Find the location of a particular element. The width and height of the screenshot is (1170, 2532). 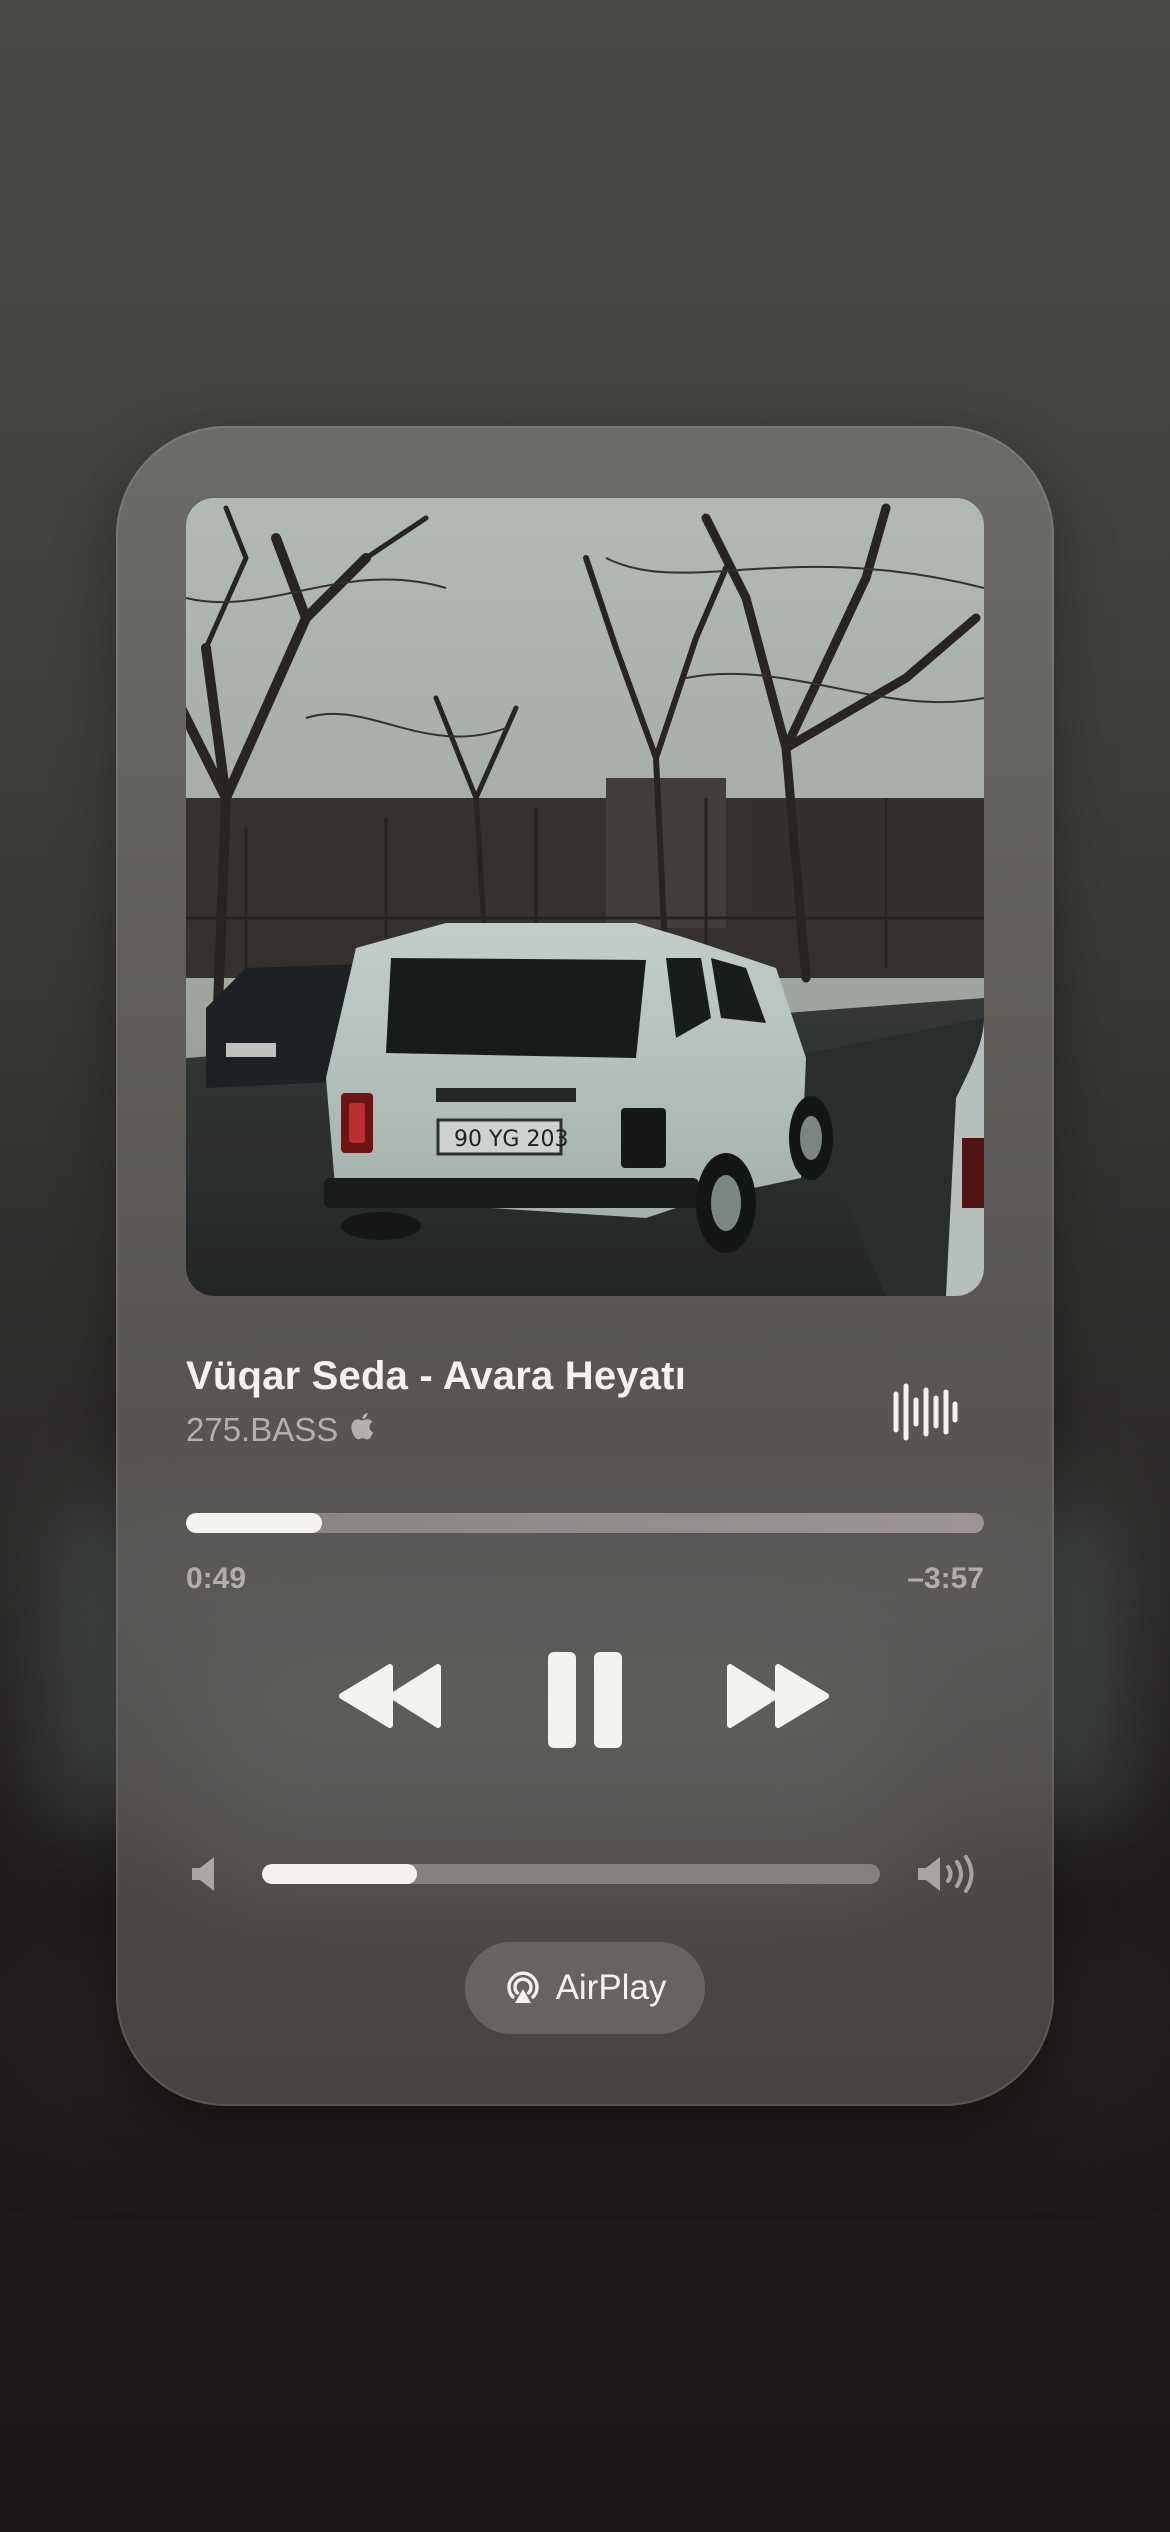

elapsed-time: 0:49 is located at coordinates (216, 1578).